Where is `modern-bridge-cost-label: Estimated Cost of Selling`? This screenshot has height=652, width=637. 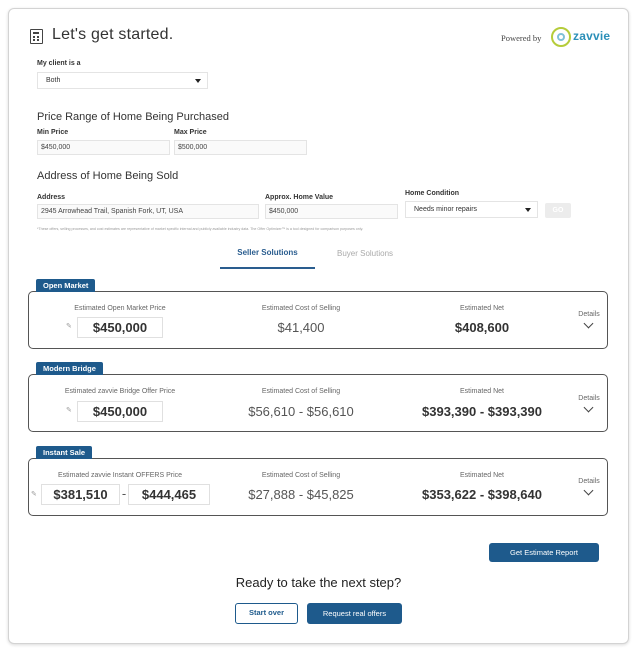 modern-bridge-cost-label: Estimated Cost of Selling is located at coordinates (301, 391).